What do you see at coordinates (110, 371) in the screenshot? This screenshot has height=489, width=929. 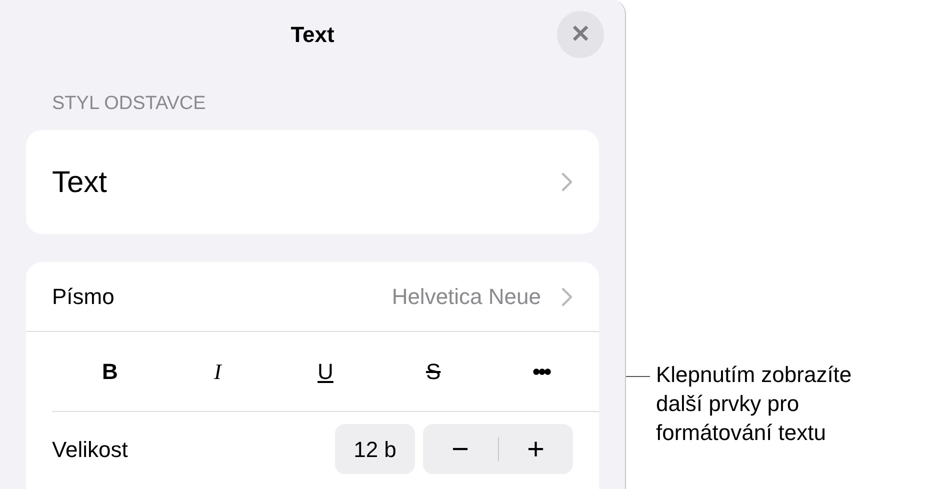 I see `bold-button: B` at bounding box center [110, 371].